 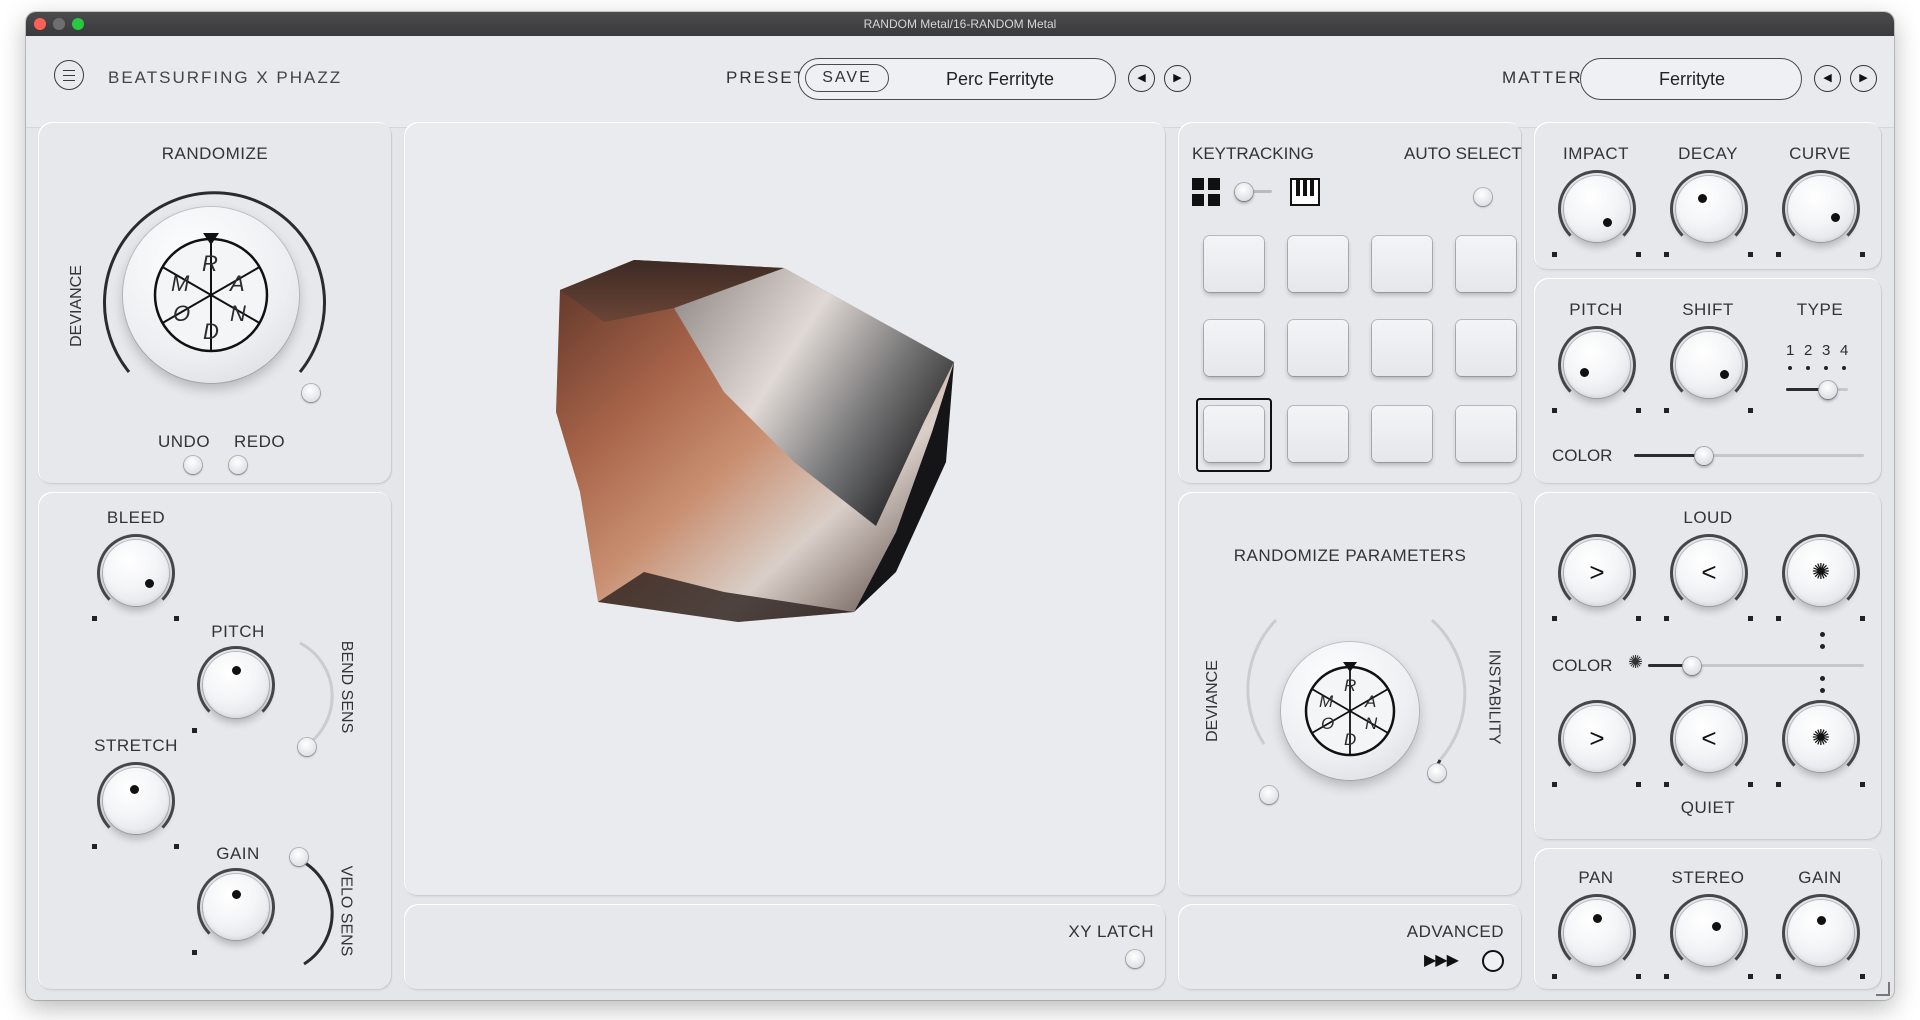 What do you see at coordinates (1596, 309) in the screenshot?
I see `tone-pitch-label: PITCH` at bounding box center [1596, 309].